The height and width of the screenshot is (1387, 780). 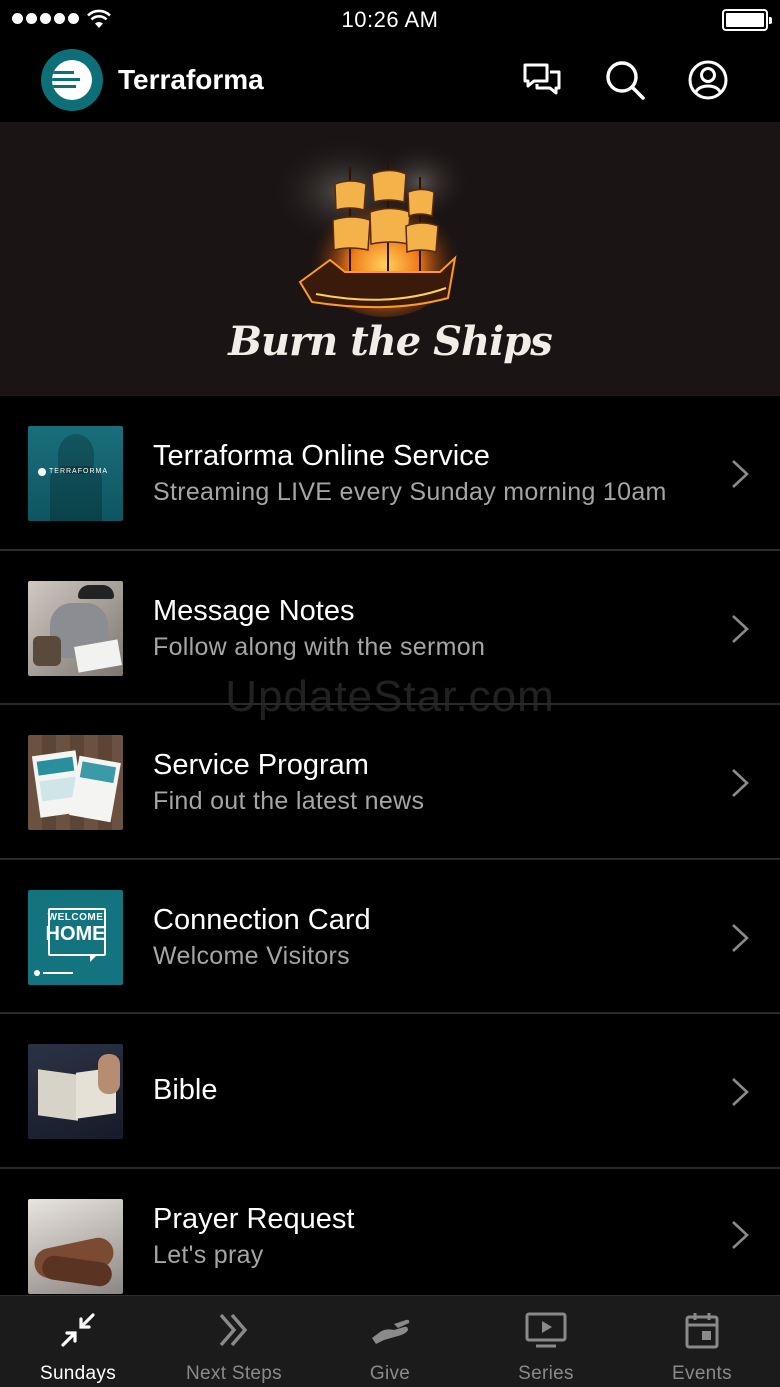 What do you see at coordinates (75, 1246) in the screenshot?
I see `prayer-request-thumbnail` at bounding box center [75, 1246].